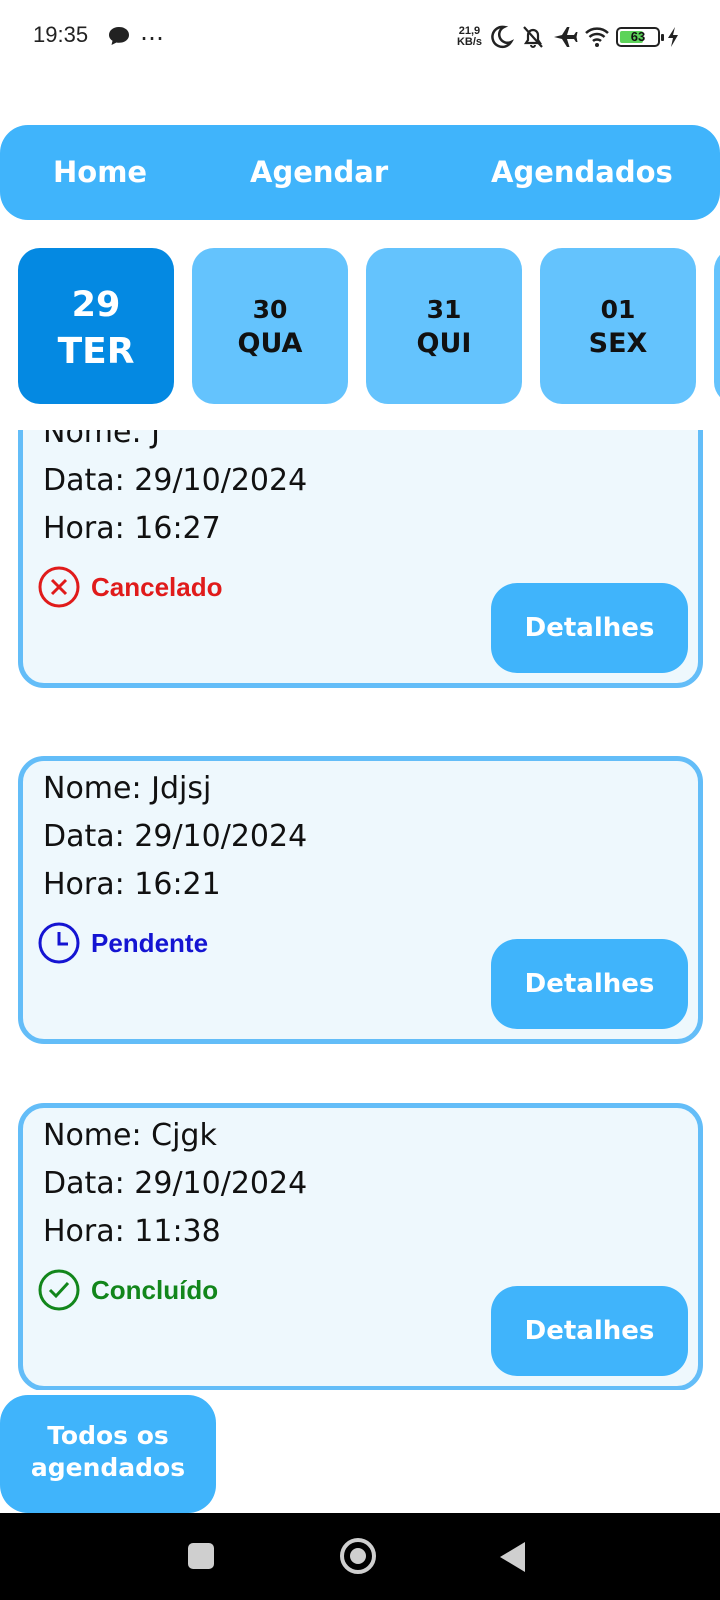 The image size is (720, 1600). I want to click on nav-agendar: Agendar, so click(319, 172).